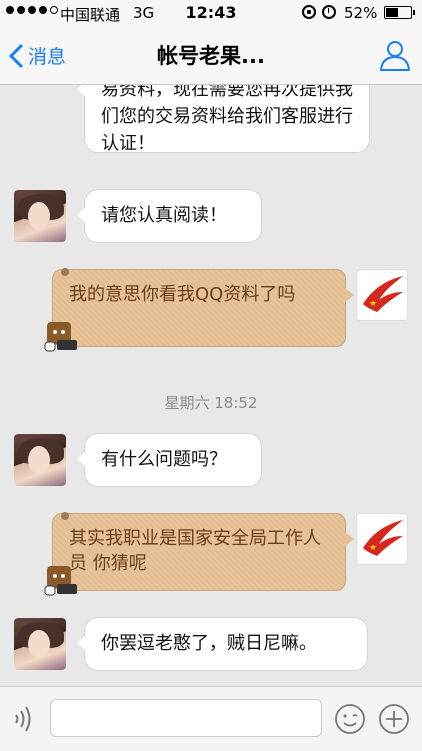  I want to click on message-bubble: 有什么问题吗？, so click(169, 460).